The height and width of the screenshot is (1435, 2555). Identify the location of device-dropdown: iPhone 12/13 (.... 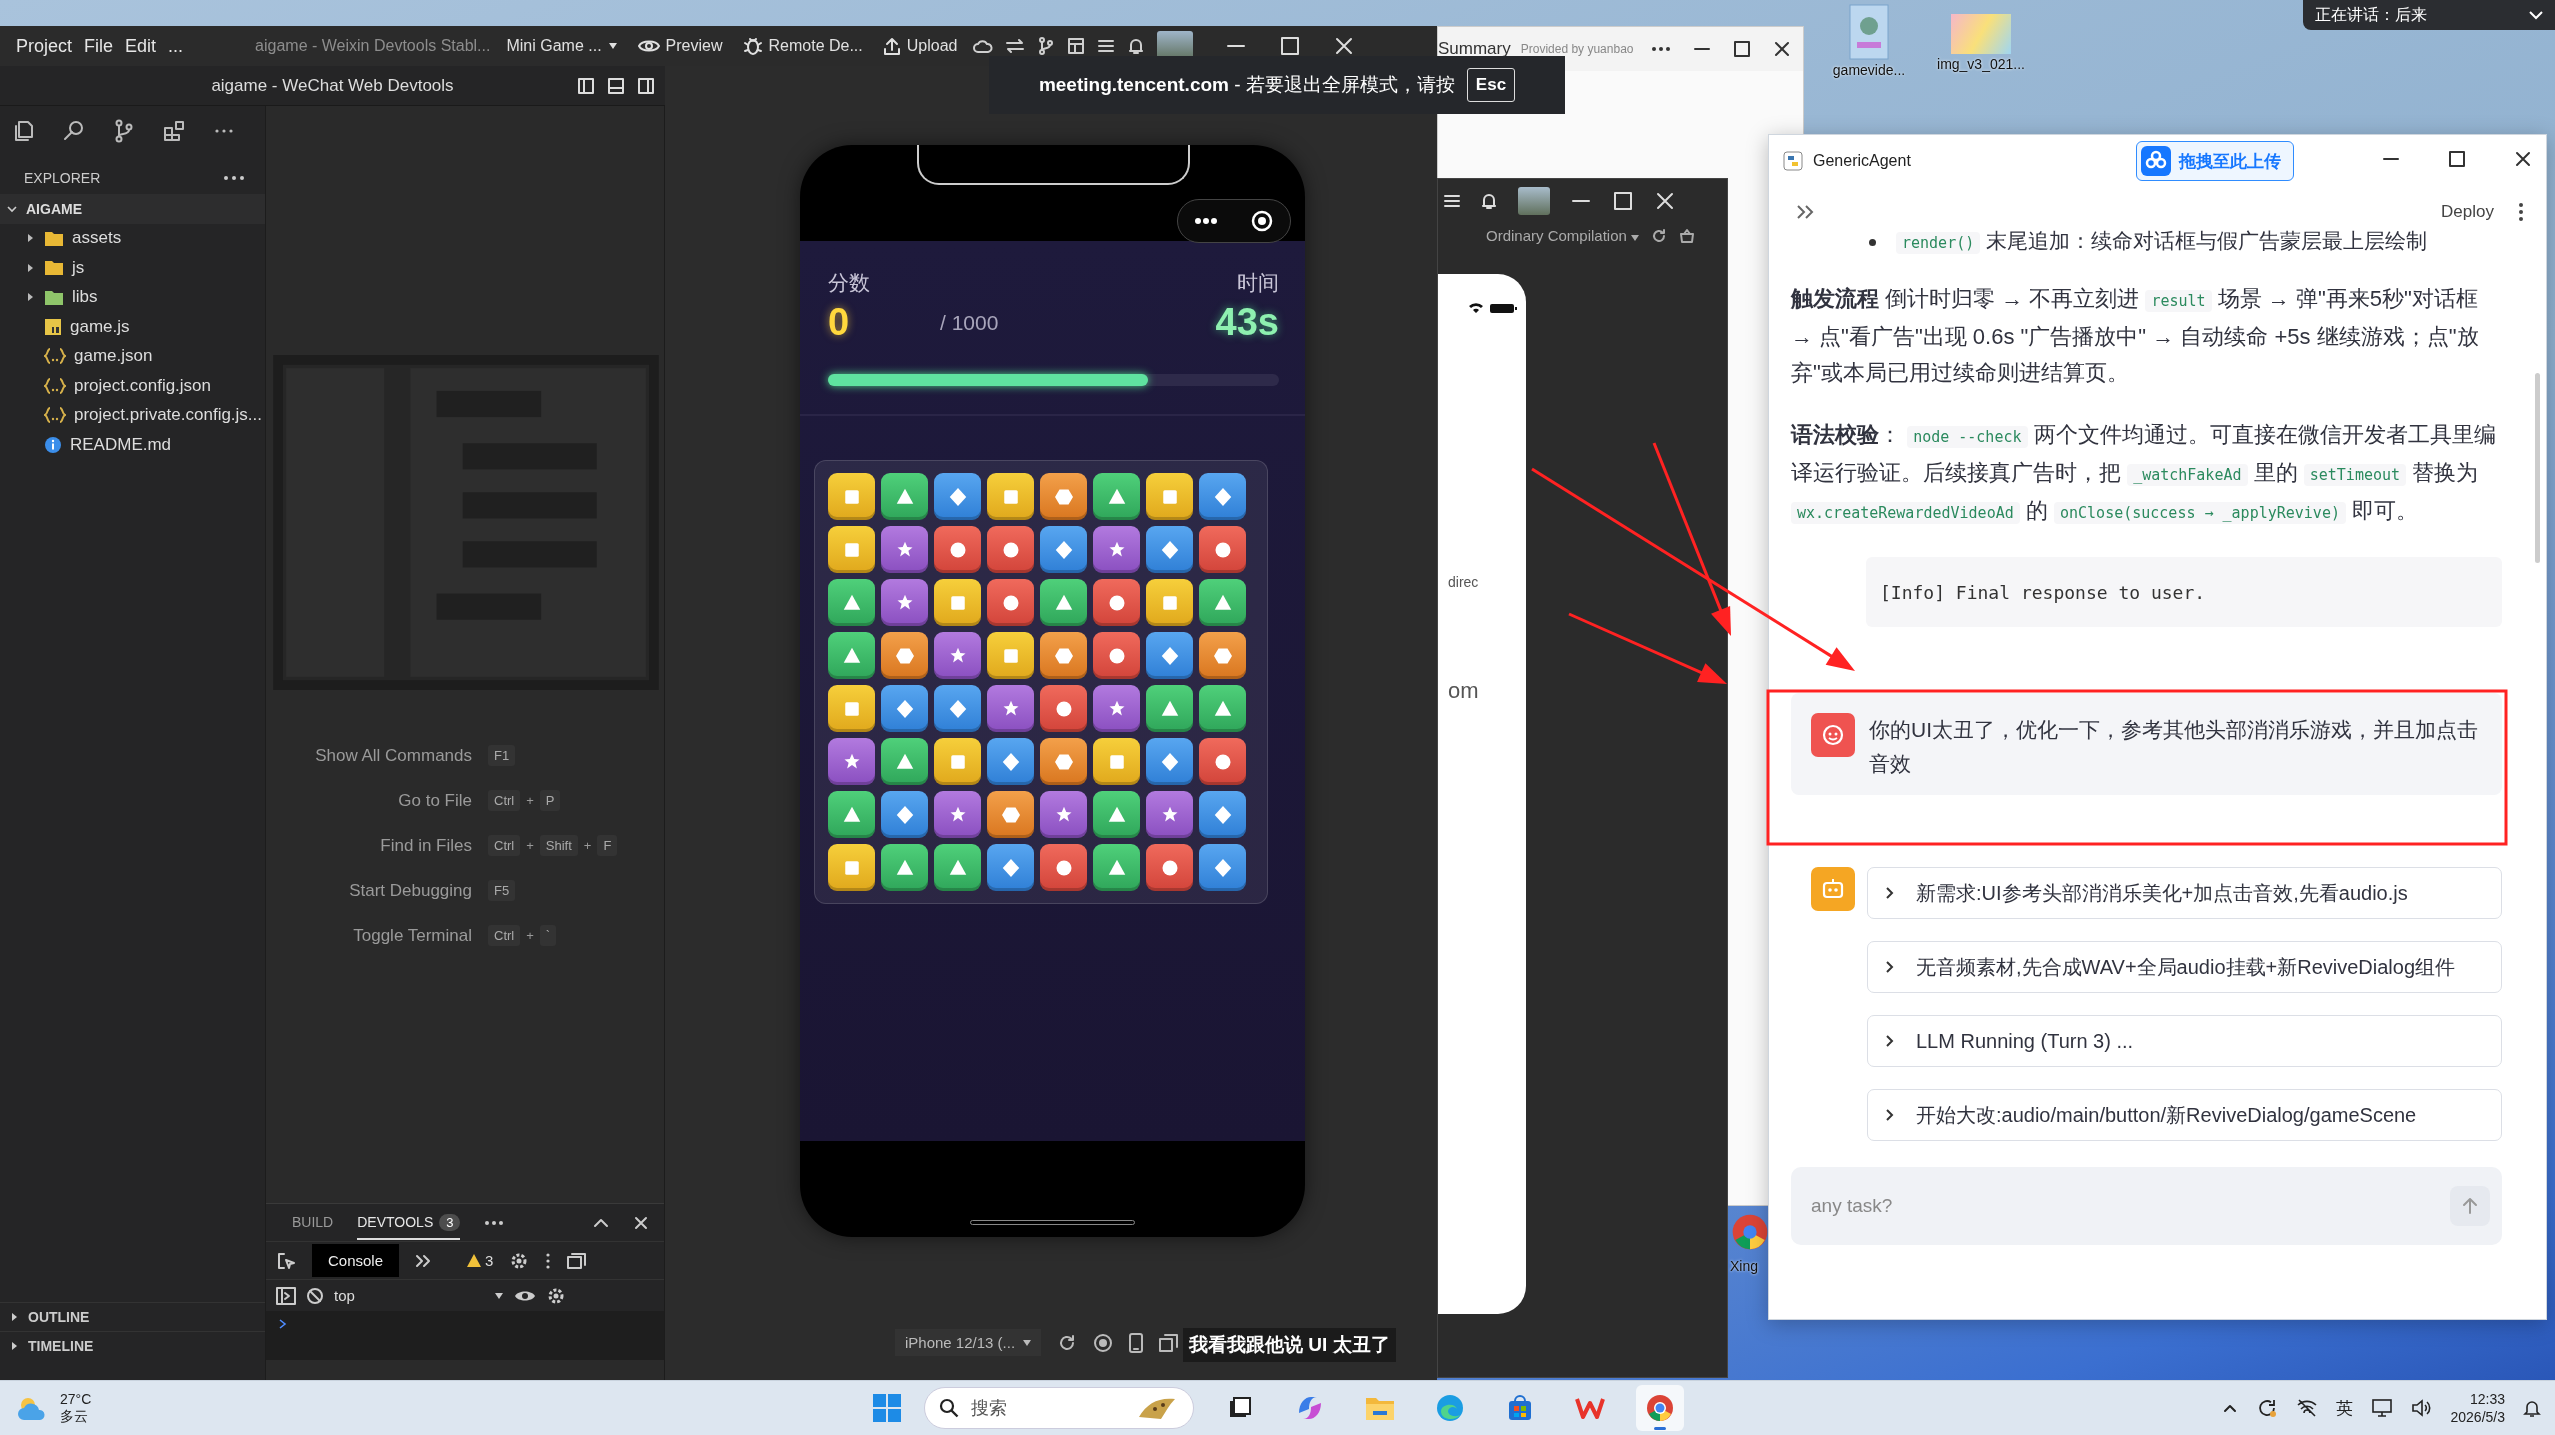
(968, 1342).